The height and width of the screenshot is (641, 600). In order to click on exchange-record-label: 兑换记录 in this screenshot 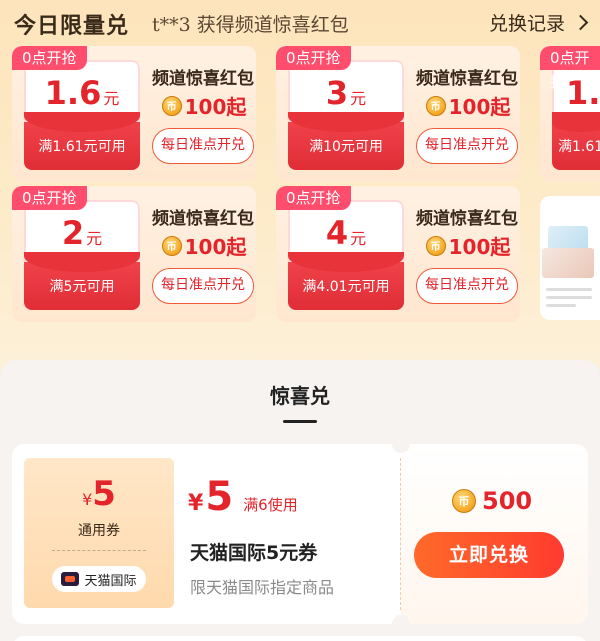, I will do `click(526, 24)`.